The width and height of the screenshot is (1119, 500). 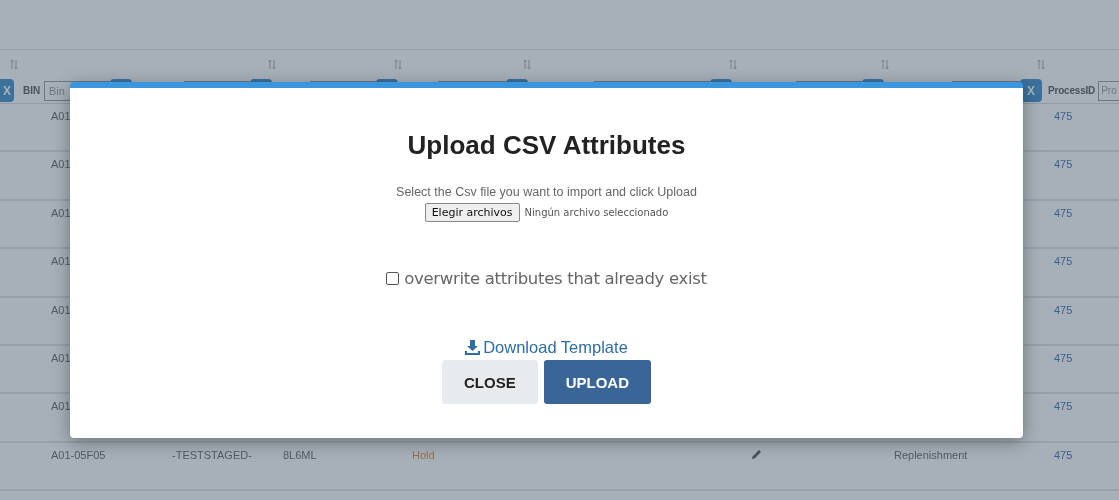 I want to click on upload-button: UPLOAD, so click(x=597, y=382).